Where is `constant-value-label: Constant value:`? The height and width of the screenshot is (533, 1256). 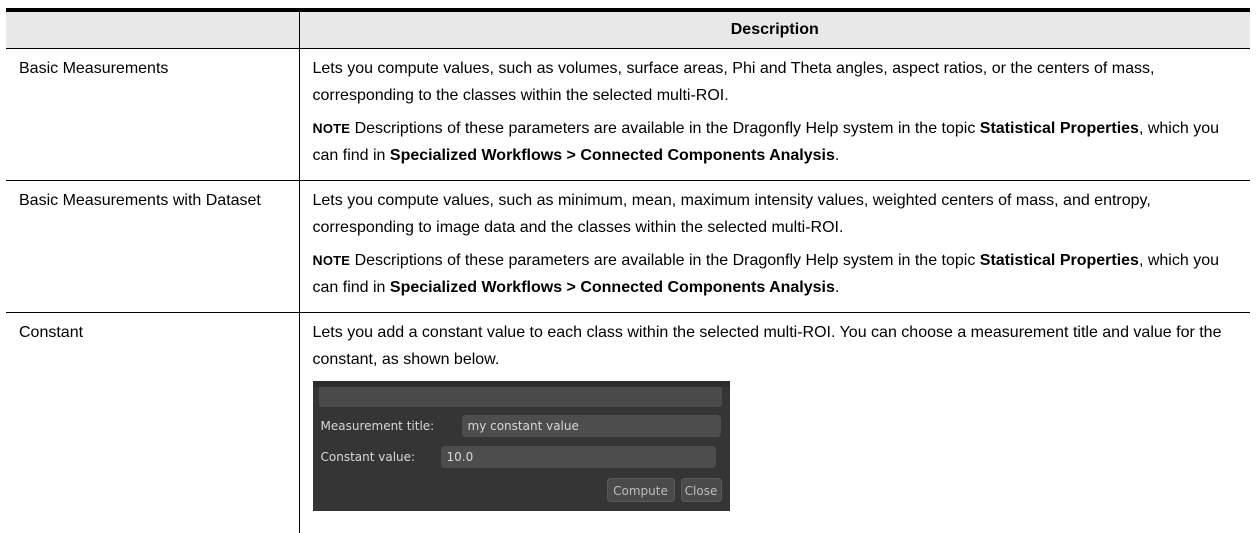 constant-value-label: Constant value: is located at coordinates (368, 457).